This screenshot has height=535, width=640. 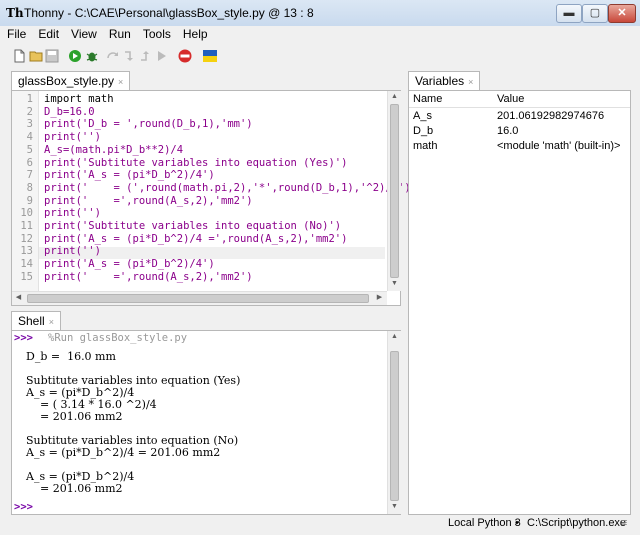 What do you see at coordinates (29, 124) in the screenshot?
I see `line-number: 3` at bounding box center [29, 124].